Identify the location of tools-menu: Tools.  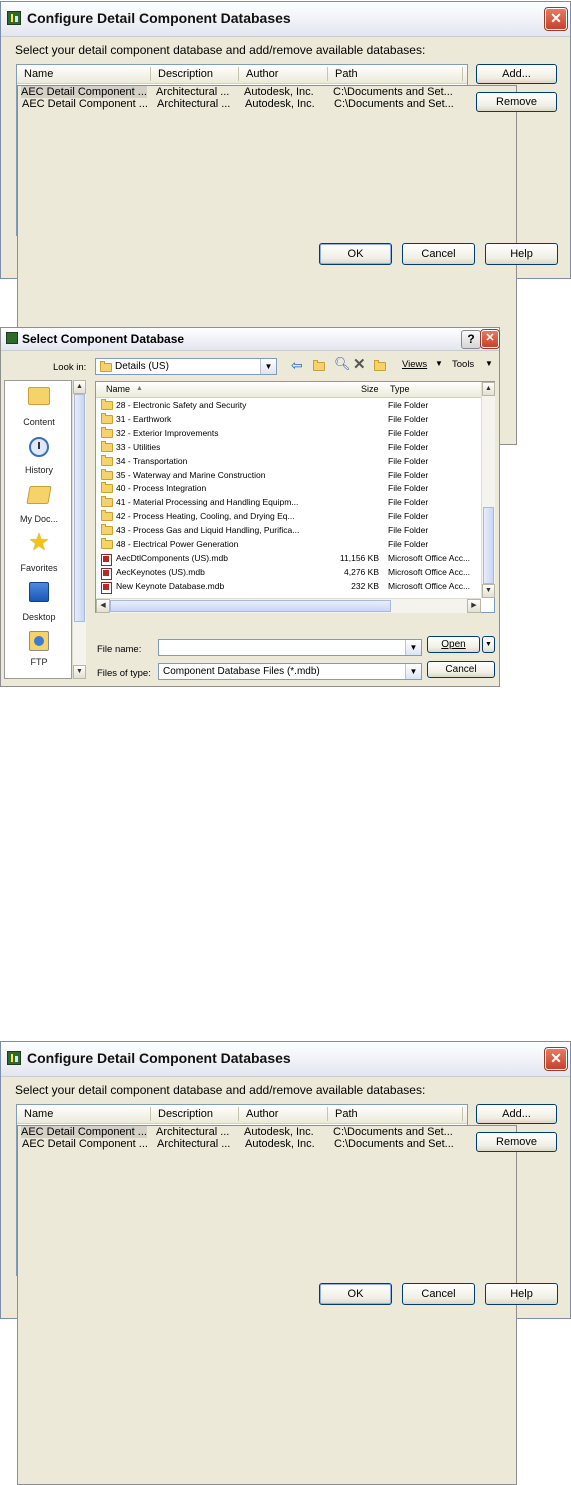
(463, 364).